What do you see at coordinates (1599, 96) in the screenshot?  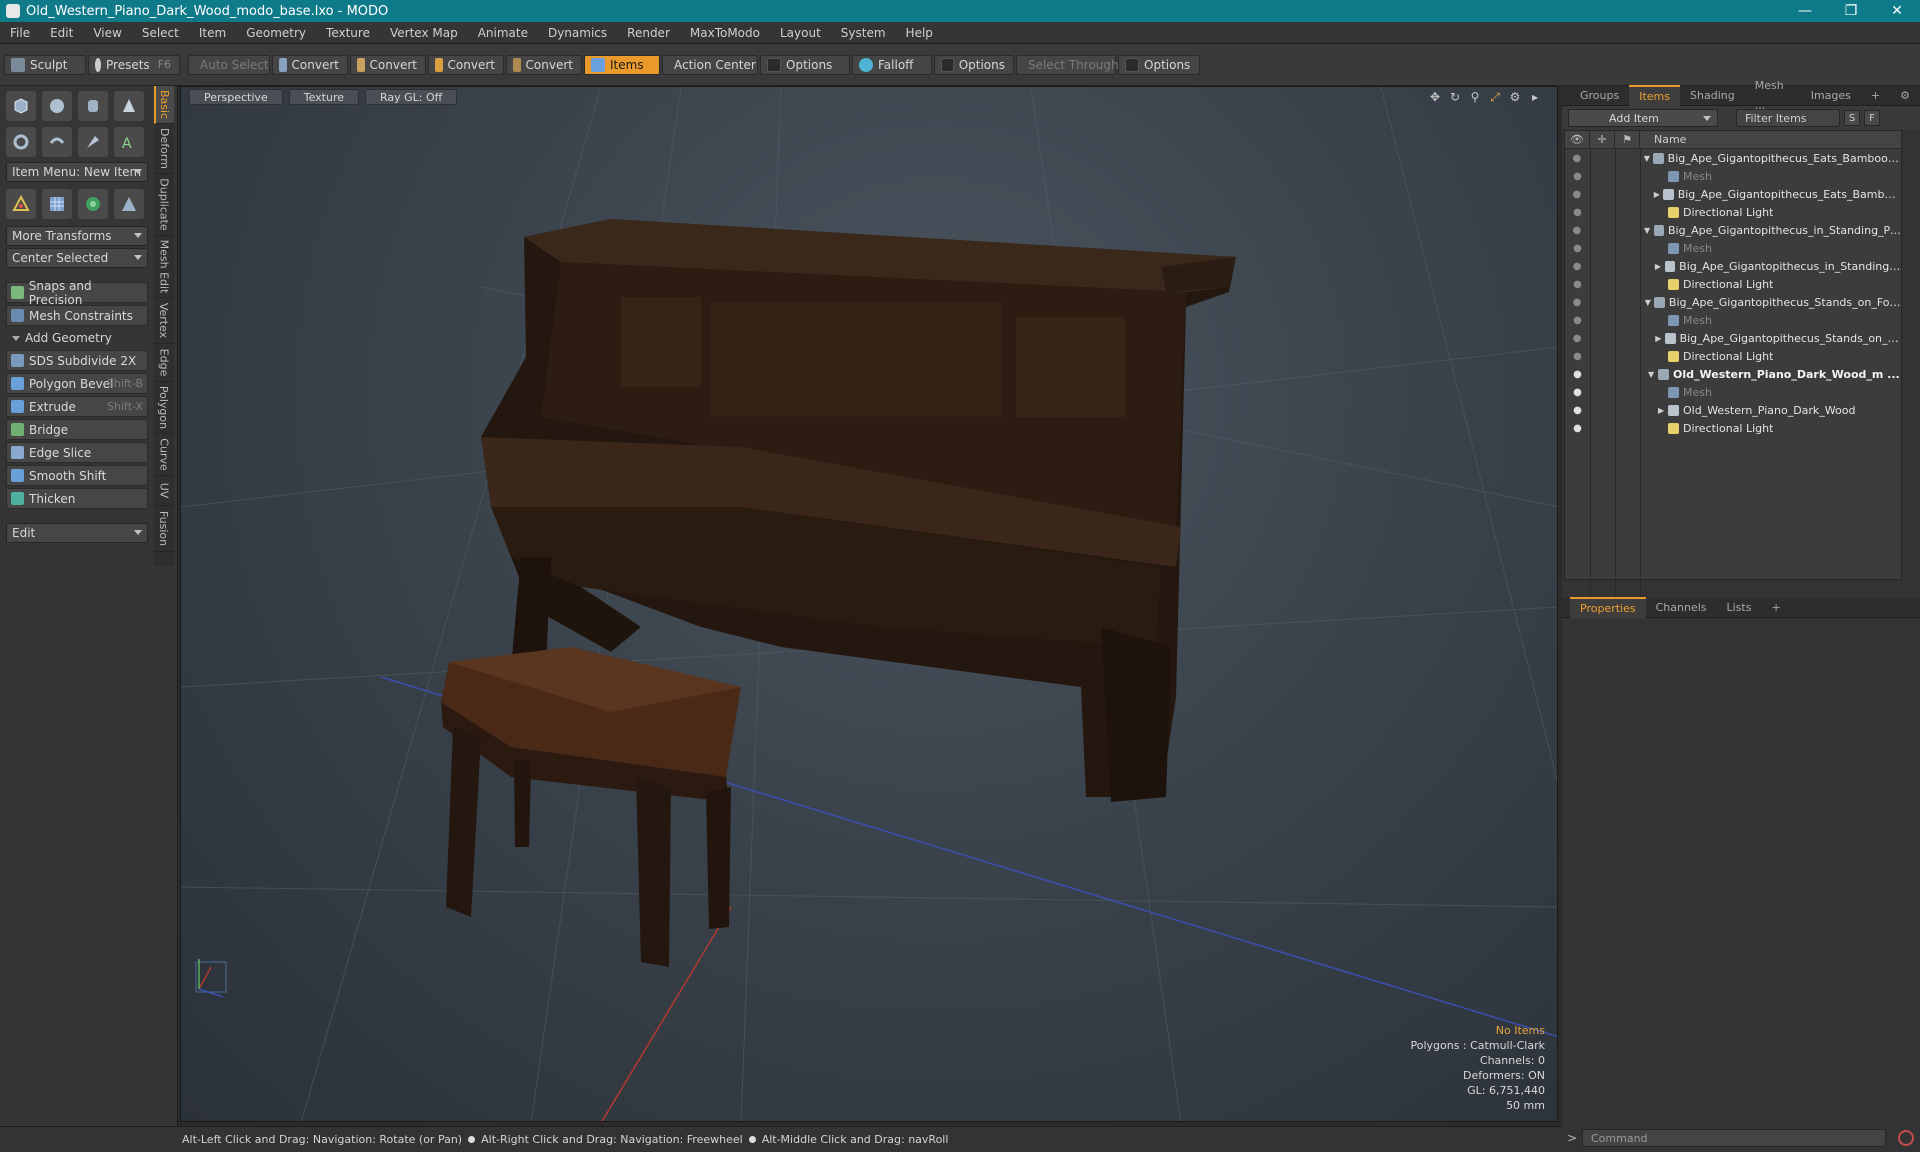 I see `tab-groups: Groups` at bounding box center [1599, 96].